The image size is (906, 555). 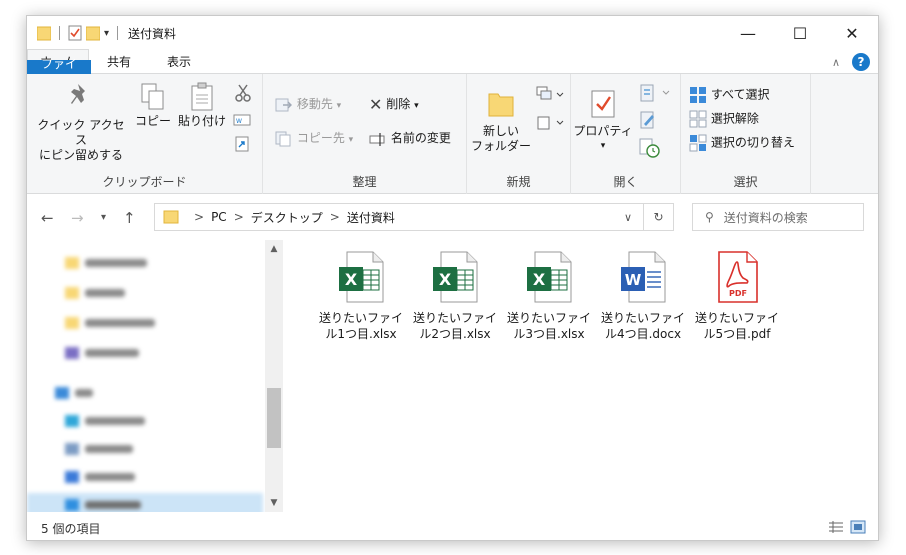 What do you see at coordinates (861, 62) in the screenshot?
I see `help-icon: ?` at bounding box center [861, 62].